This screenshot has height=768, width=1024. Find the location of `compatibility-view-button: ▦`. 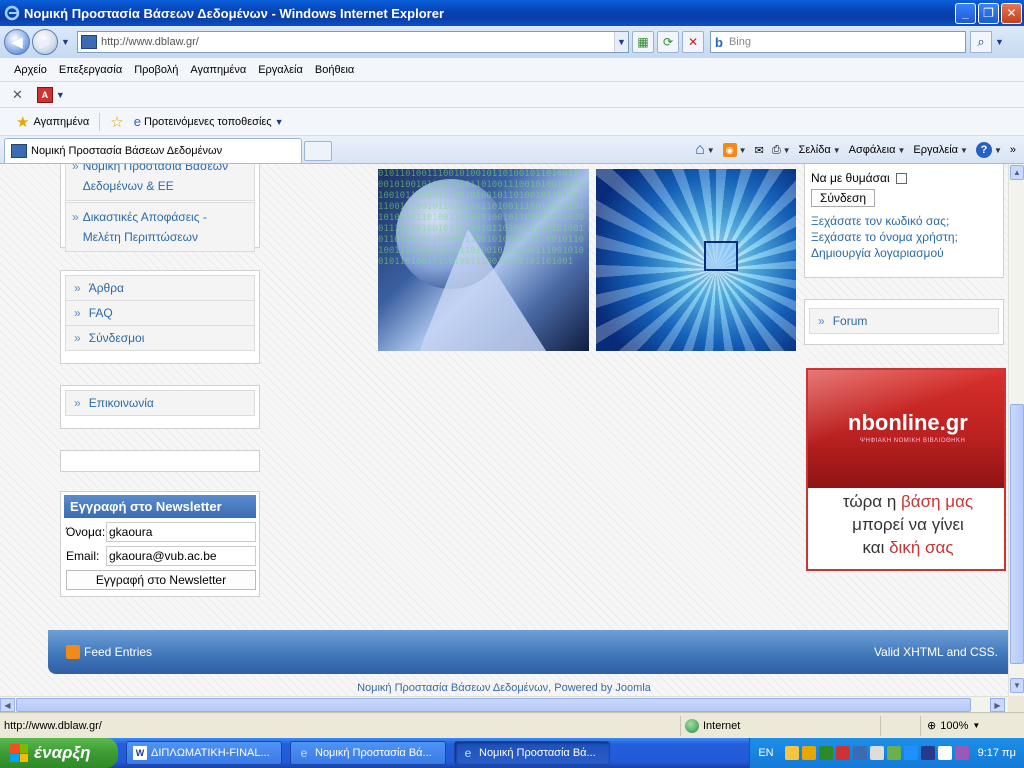

compatibility-view-button: ▦ is located at coordinates (643, 42).